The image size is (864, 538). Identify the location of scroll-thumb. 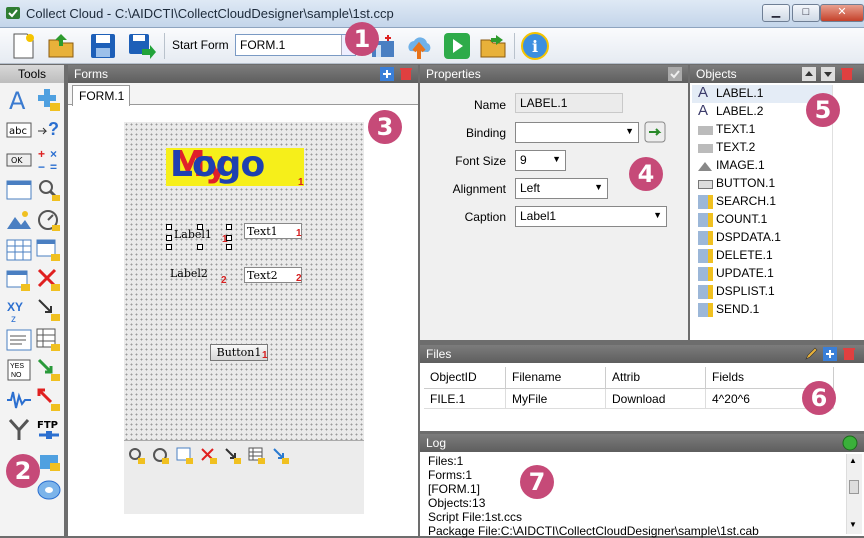
(854, 487).